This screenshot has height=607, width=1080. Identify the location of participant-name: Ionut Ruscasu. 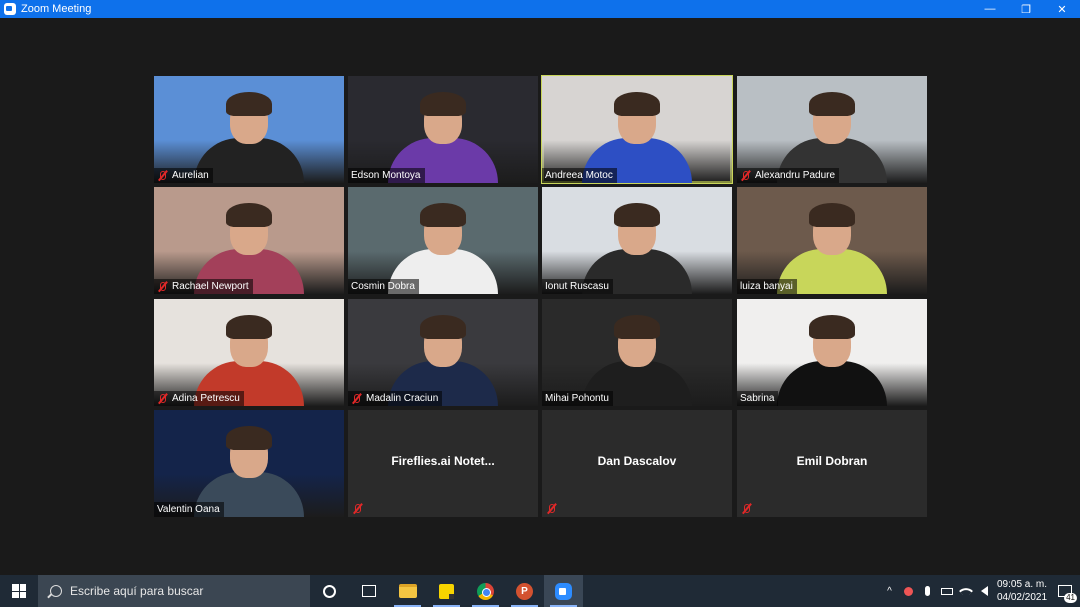
(577, 286).